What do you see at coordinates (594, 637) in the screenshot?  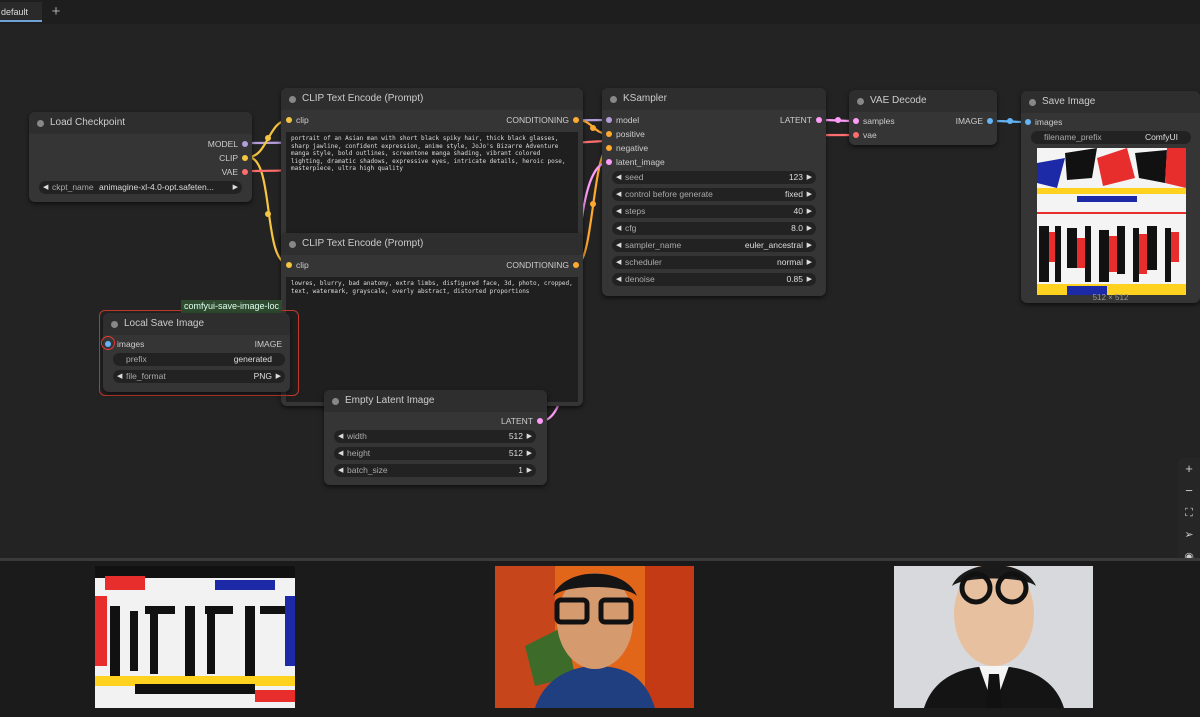 I see `gallery-thumbnail-anime-portrait` at bounding box center [594, 637].